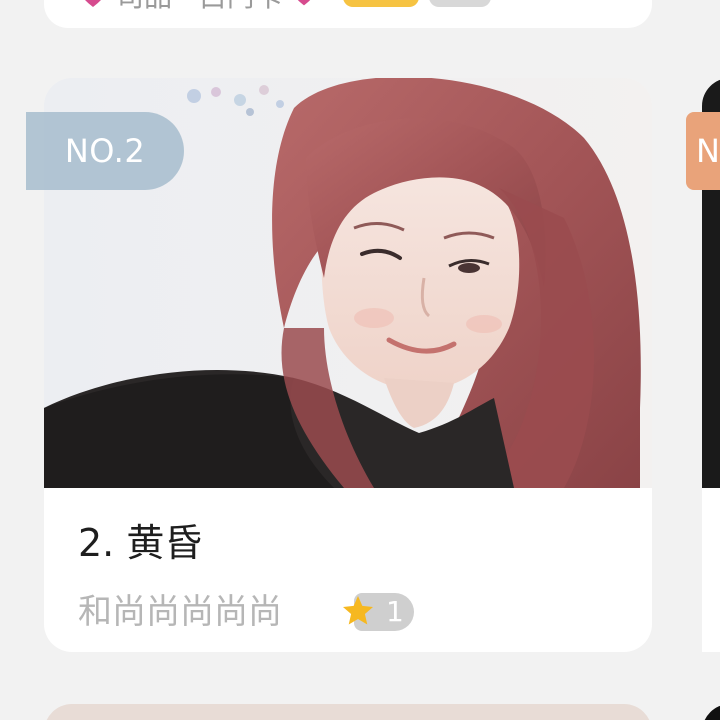  Describe the element at coordinates (703, 151) in the screenshot. I see `next-rank-badge: N` at that location.